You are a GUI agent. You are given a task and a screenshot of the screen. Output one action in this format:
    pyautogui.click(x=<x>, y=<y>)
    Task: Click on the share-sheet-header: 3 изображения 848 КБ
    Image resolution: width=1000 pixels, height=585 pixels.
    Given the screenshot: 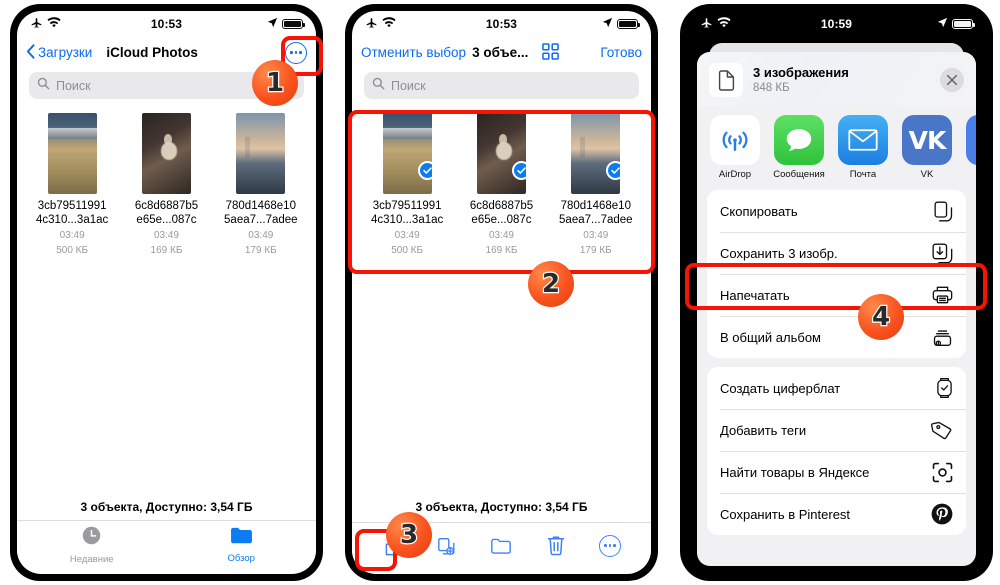 What is the action you would take?
    pyautogui.click(x=836, y=79)
    